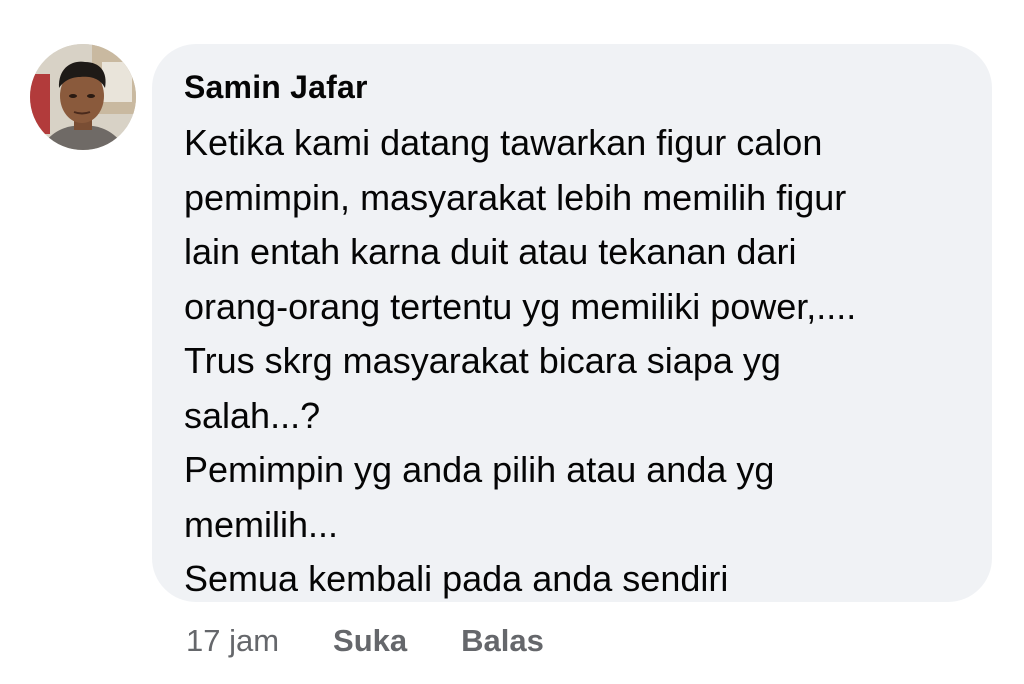 This screenshot has width=1024, height=684. Describe the element at coordinates (252, 415) in the screenshot. I see `comment-text-line: salah...?` at that location.